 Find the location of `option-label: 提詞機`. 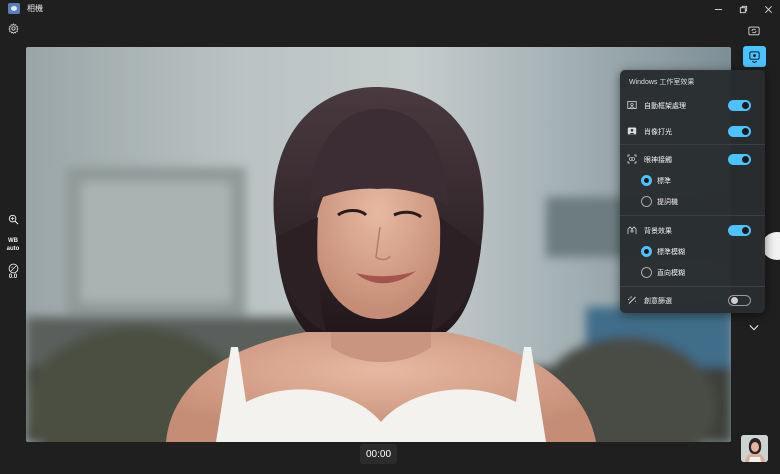

option-label: 提詞機 is located at coordinates (667, 202).